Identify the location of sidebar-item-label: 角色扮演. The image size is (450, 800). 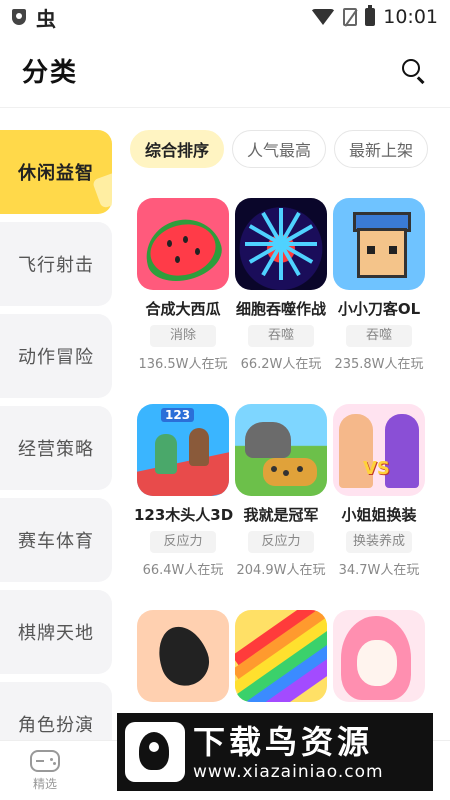
(56, 725).